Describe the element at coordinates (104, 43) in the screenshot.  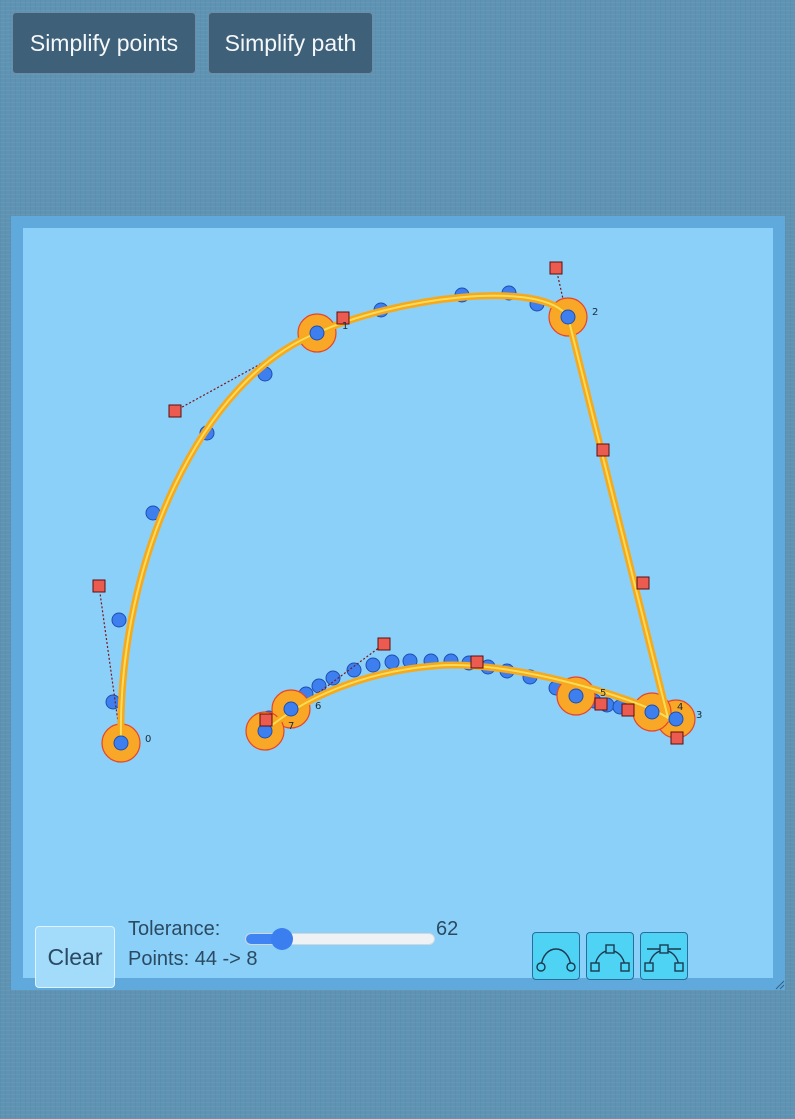
I see `simplify-points-button: Simplify points` at that location.